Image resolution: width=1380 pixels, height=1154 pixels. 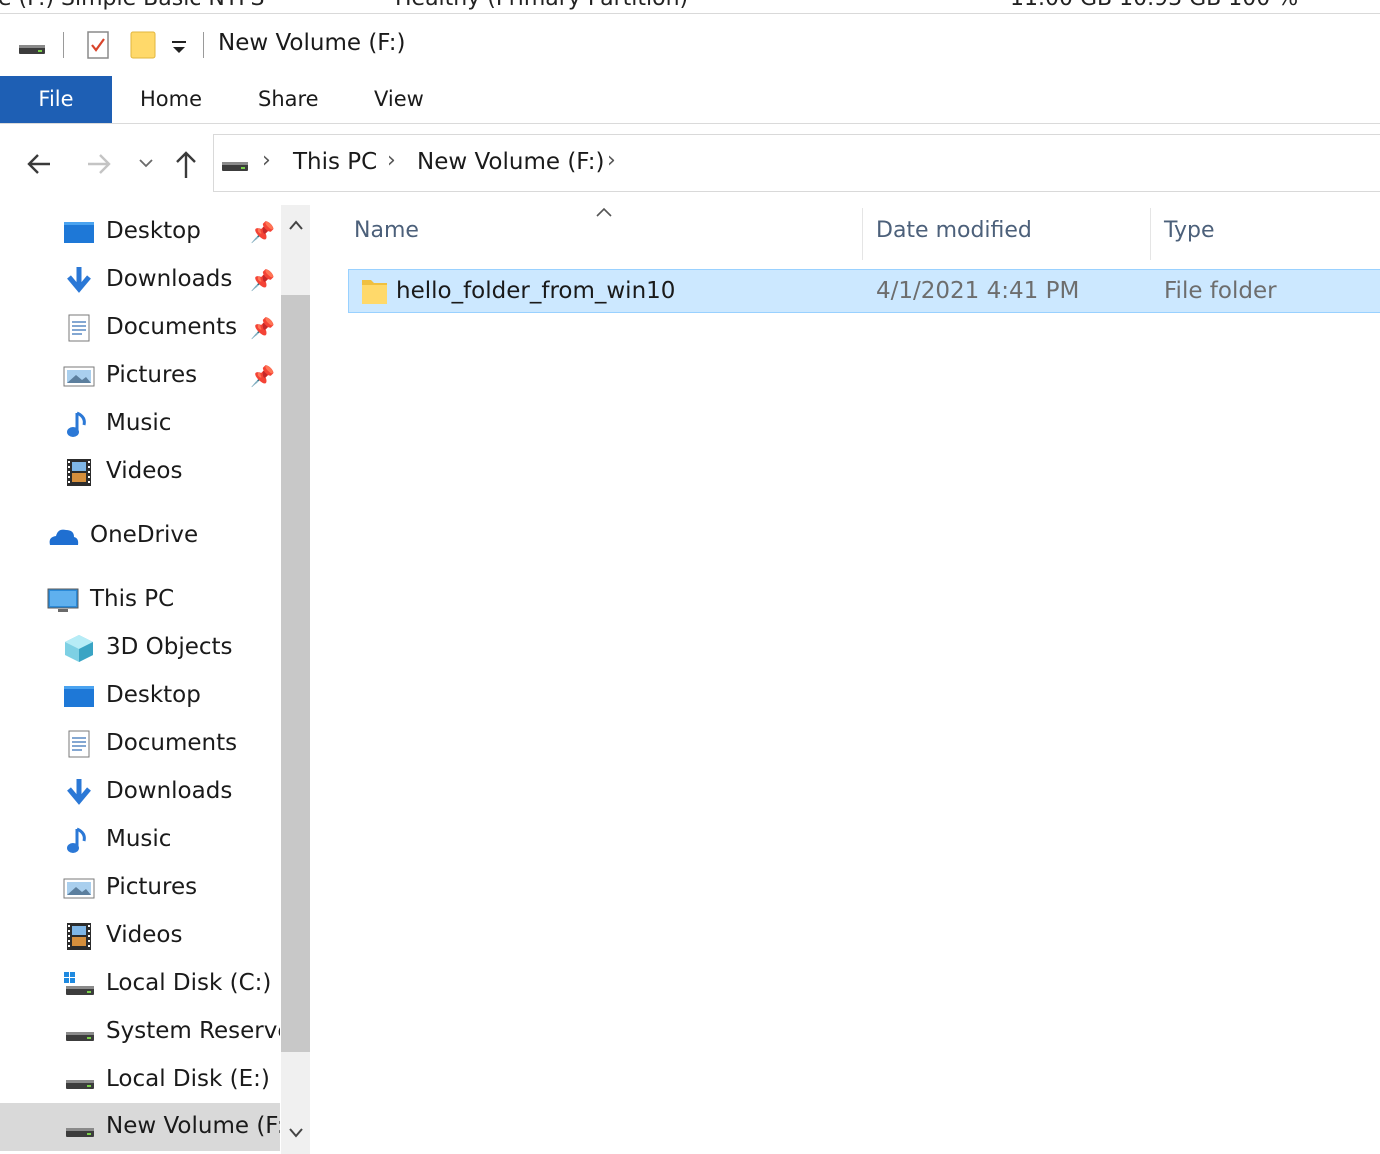 What do you see at coordinates (312, 43) in the screenshot?
I see `window-title: New Volume (F:)` at bounding box center [312, 43].